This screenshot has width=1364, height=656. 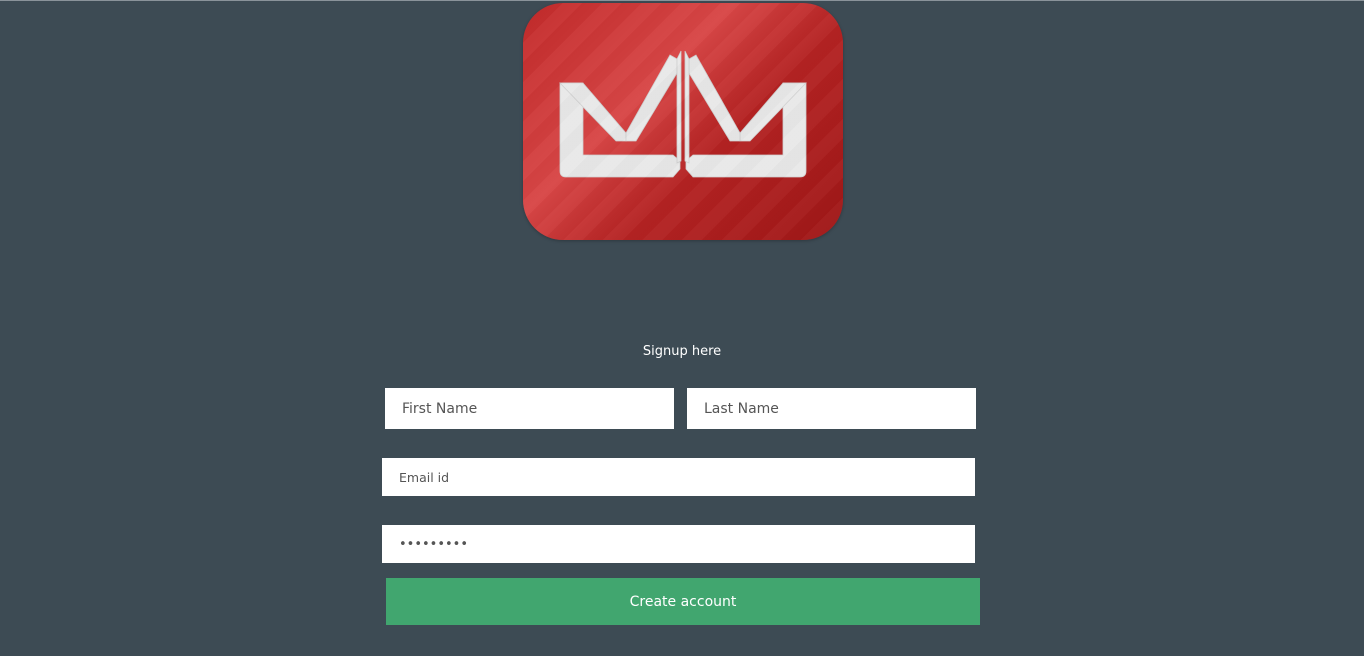 I want to click on signup-title: Signup here, so click(x=682, y=351).